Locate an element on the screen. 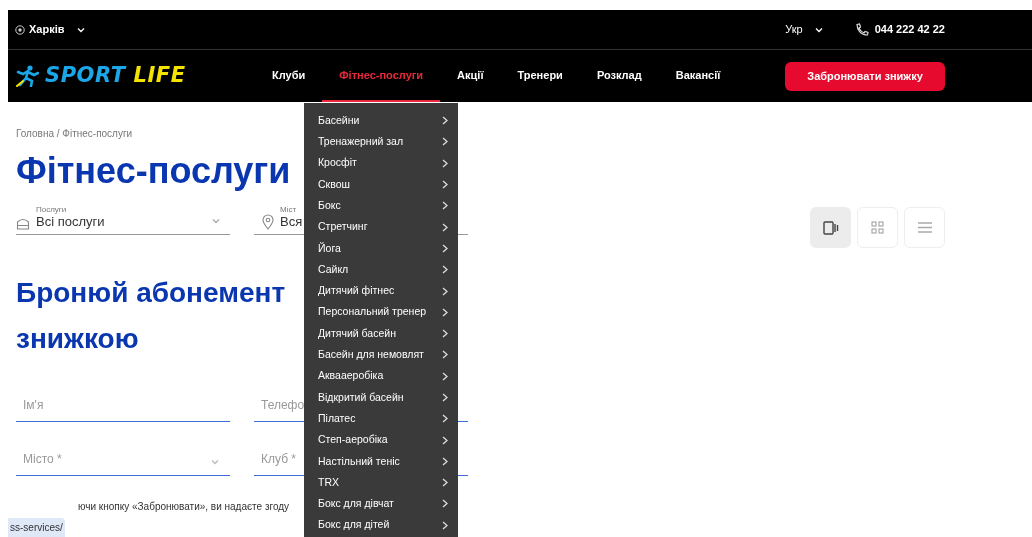  phone-icon is located at coordinates (861, 29).